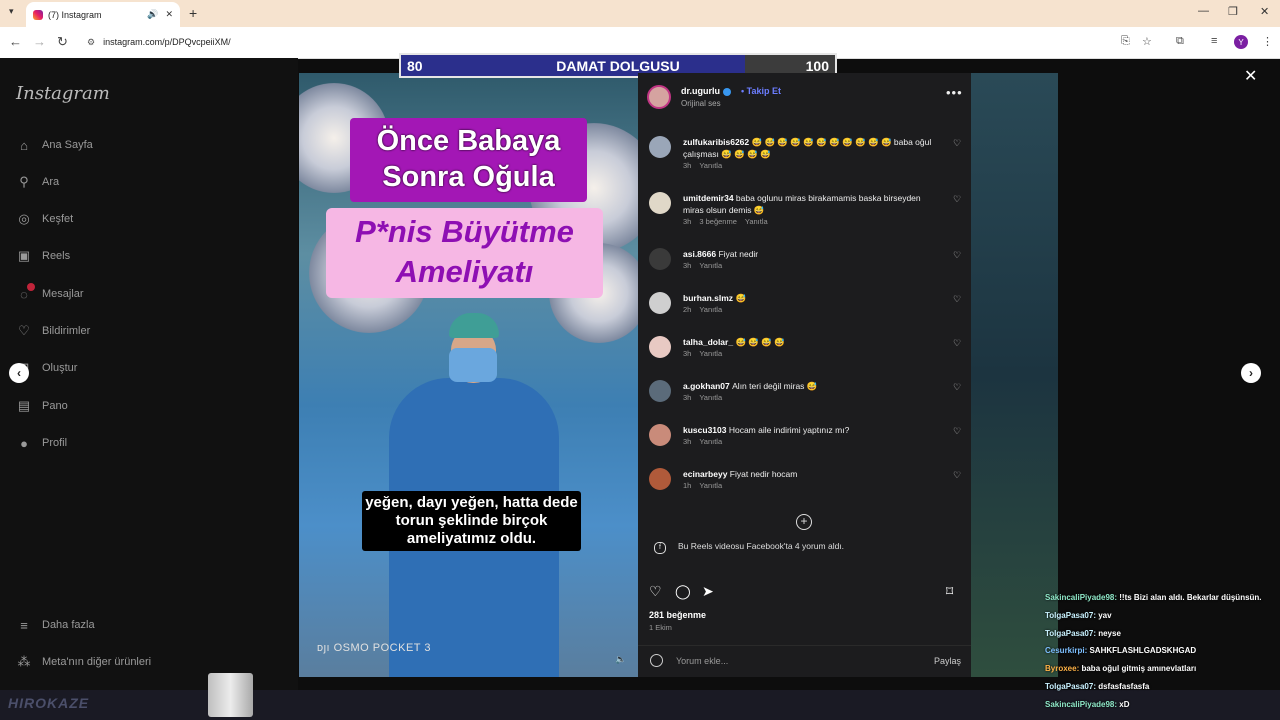  What do you see at coordinates (1203, 11) in the screenshot?
I see `minimize-icon: —` at bounding box center [1203, 11].